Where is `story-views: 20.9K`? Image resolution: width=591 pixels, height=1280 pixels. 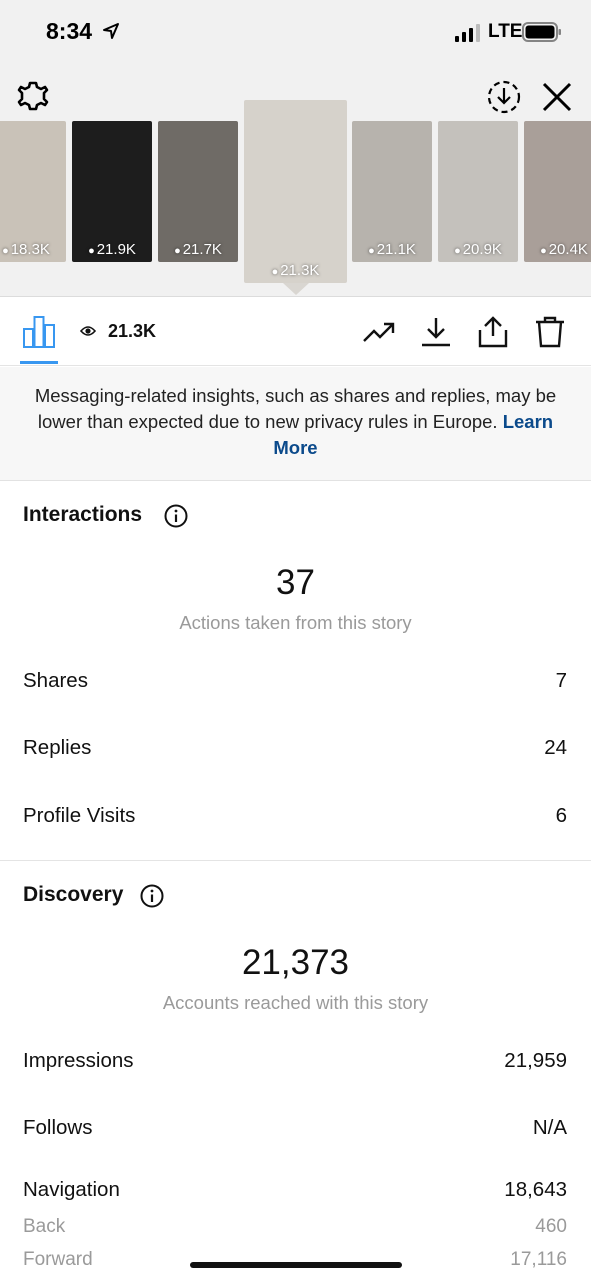
story-views: 20.9K is located at coordinates (482, 249).